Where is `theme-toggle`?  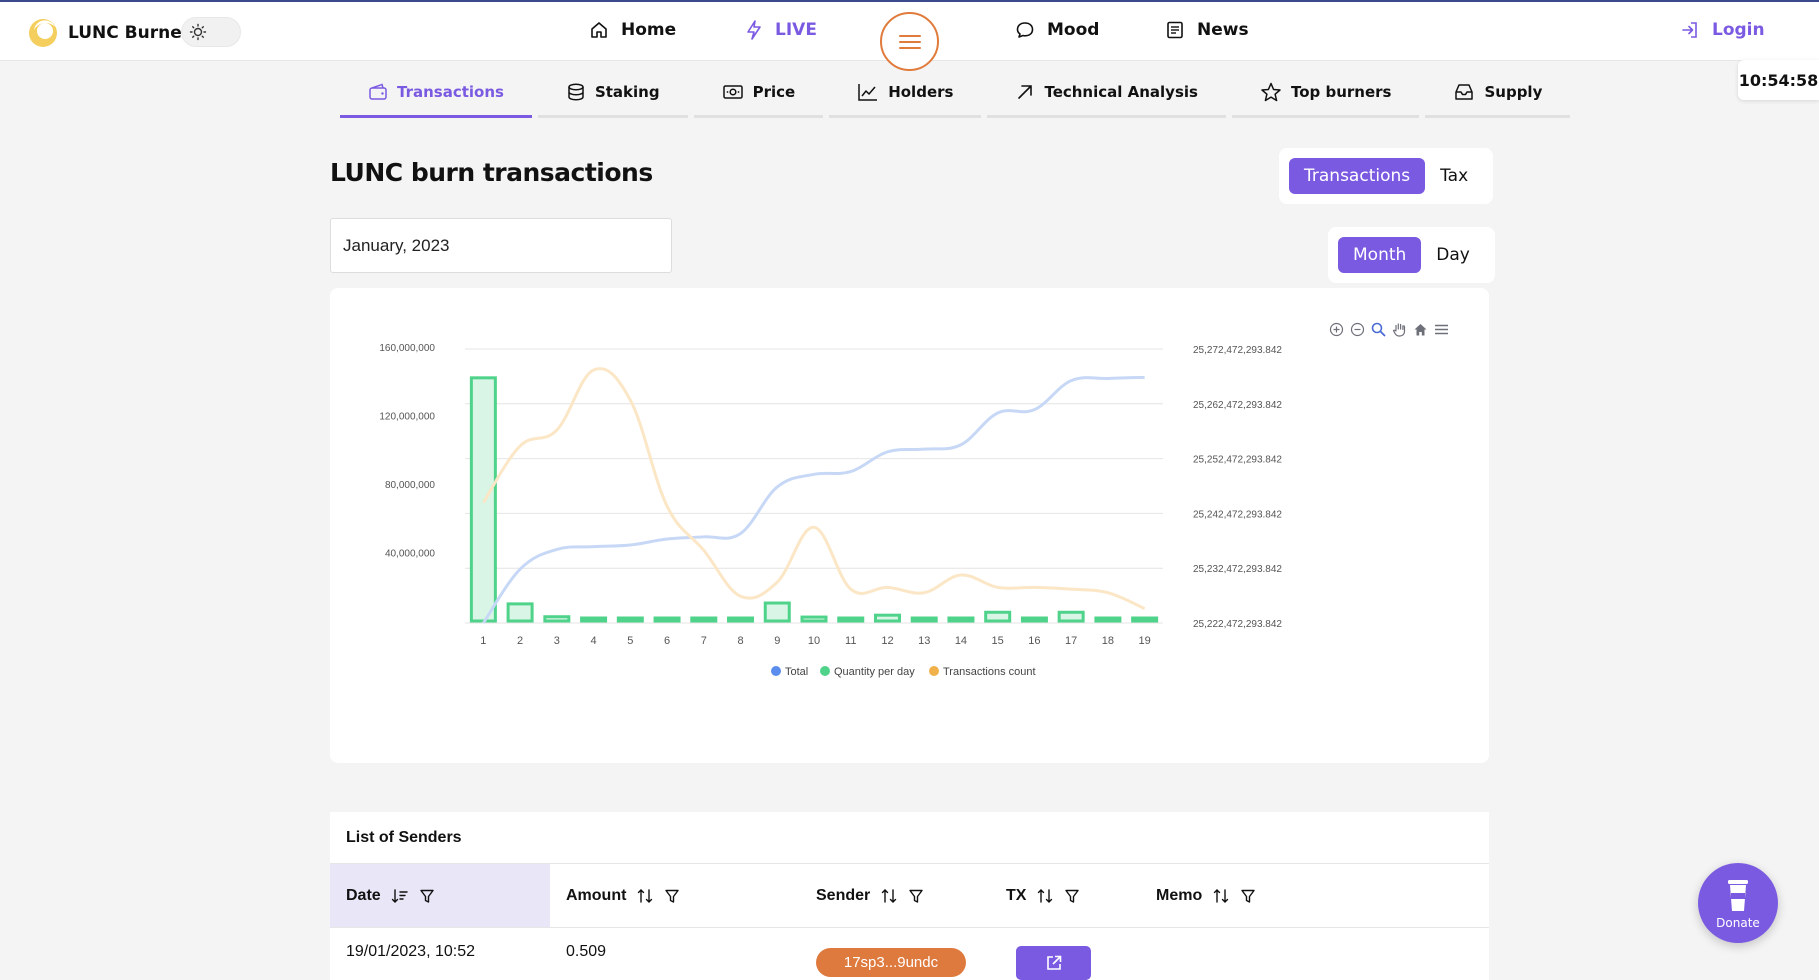
theme-toggle is located at coordinates (211, 32).